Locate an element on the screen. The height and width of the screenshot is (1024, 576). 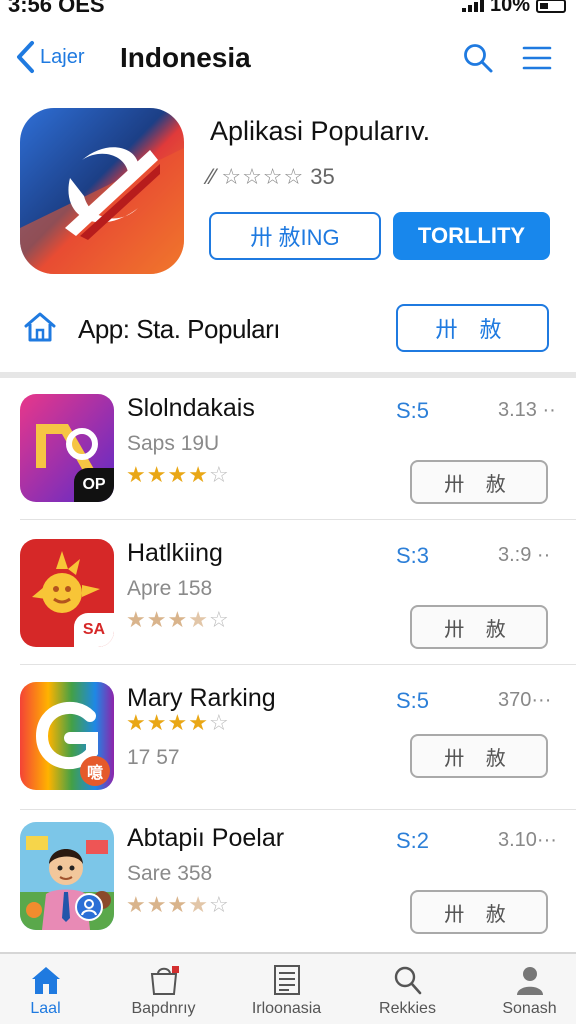
section-title: App: Sta. Popuları is located at coordinates (179, 329).